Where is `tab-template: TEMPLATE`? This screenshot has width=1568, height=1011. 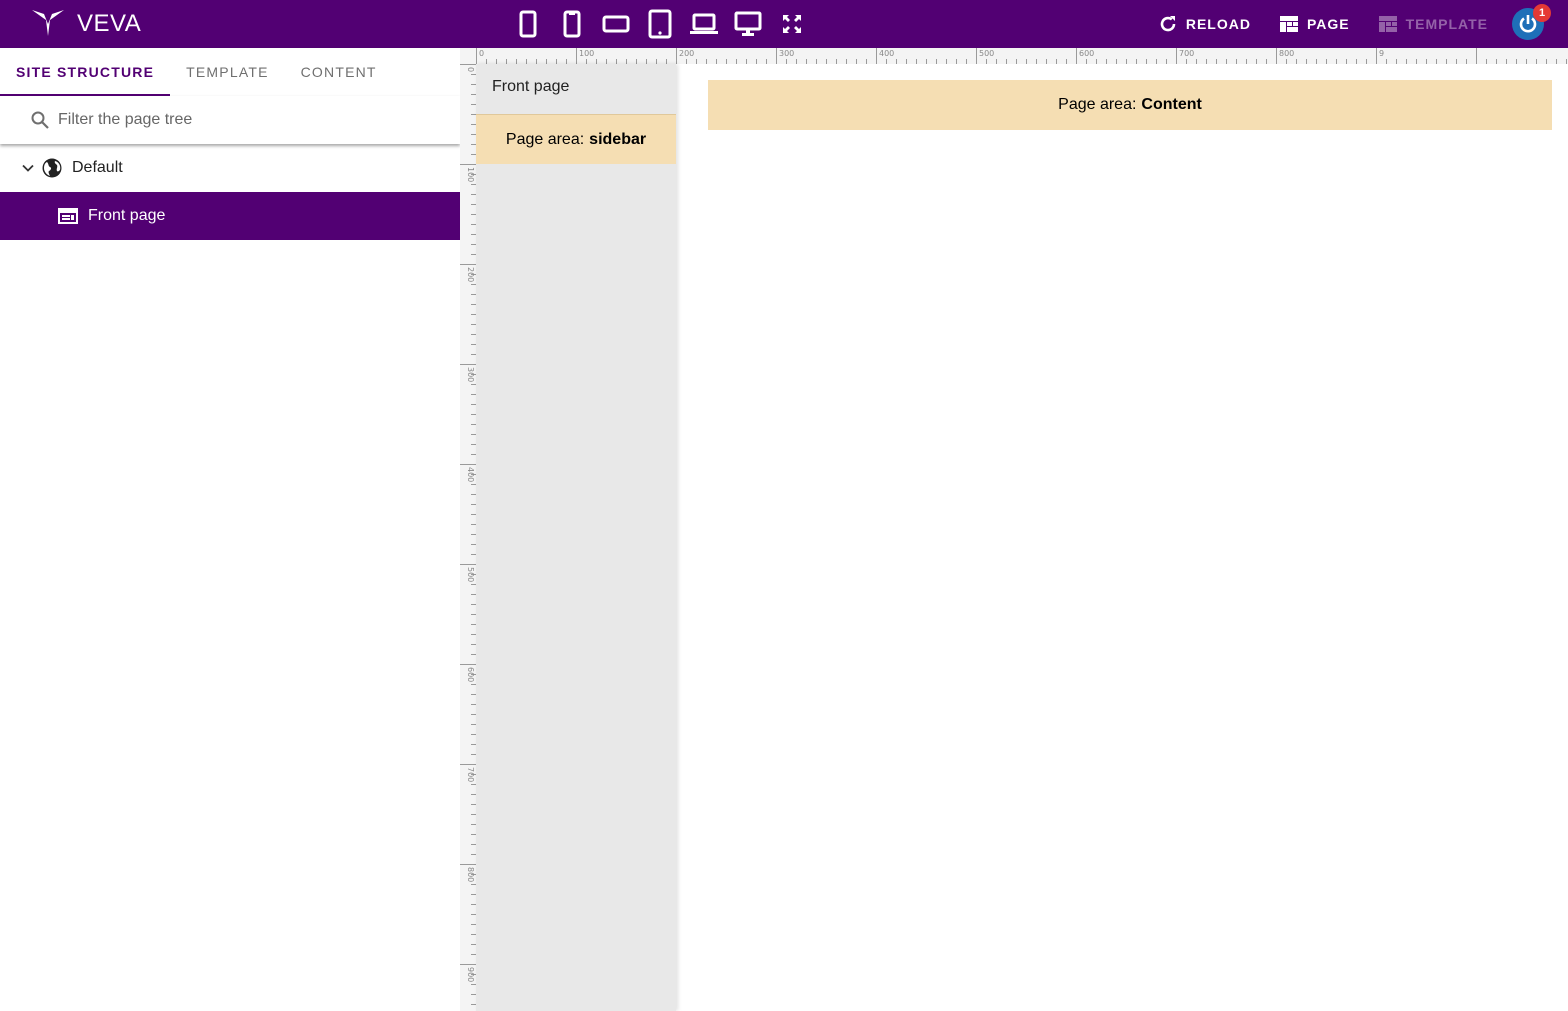
tab-template: TEMPLATE is located at coordinates (227, 72).